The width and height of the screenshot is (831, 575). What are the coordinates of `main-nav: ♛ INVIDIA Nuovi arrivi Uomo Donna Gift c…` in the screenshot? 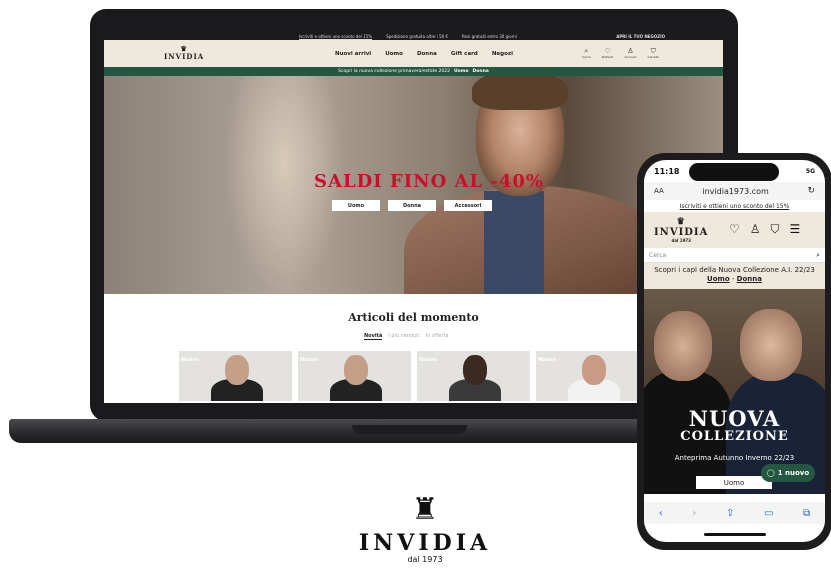 It's located at (413, 53).